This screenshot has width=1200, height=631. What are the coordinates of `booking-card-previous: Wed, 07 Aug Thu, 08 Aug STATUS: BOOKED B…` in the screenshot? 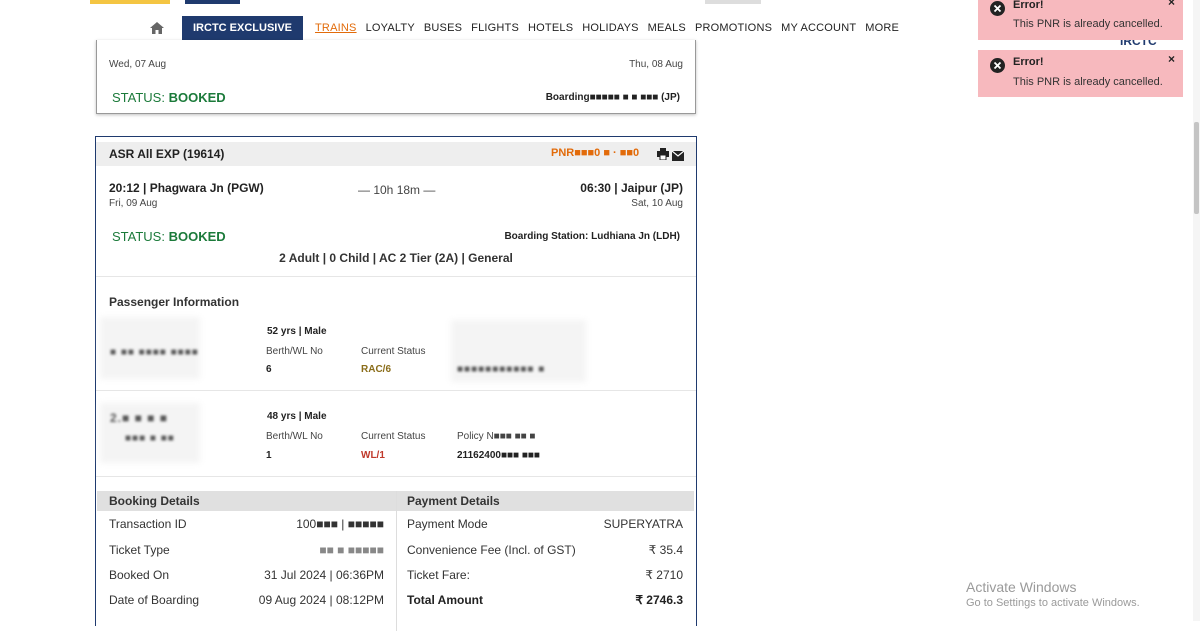 It's located at (396, 77).